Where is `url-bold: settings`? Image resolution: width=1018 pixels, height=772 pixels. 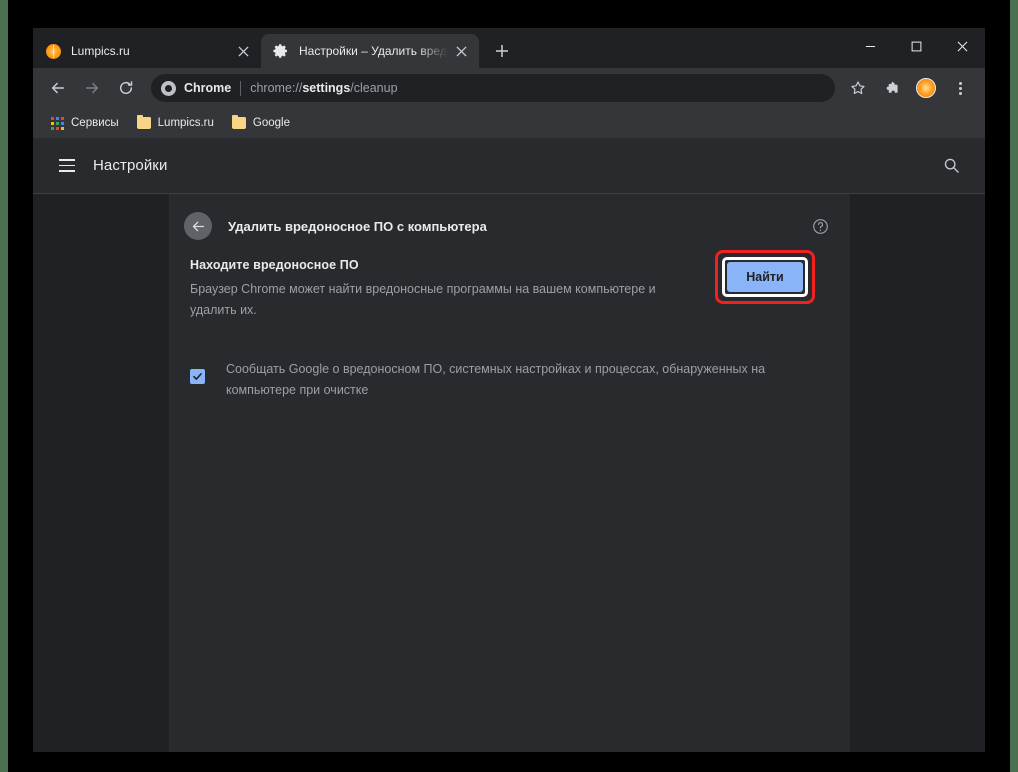
url-bold: settings is located at coordinates (326, 88).